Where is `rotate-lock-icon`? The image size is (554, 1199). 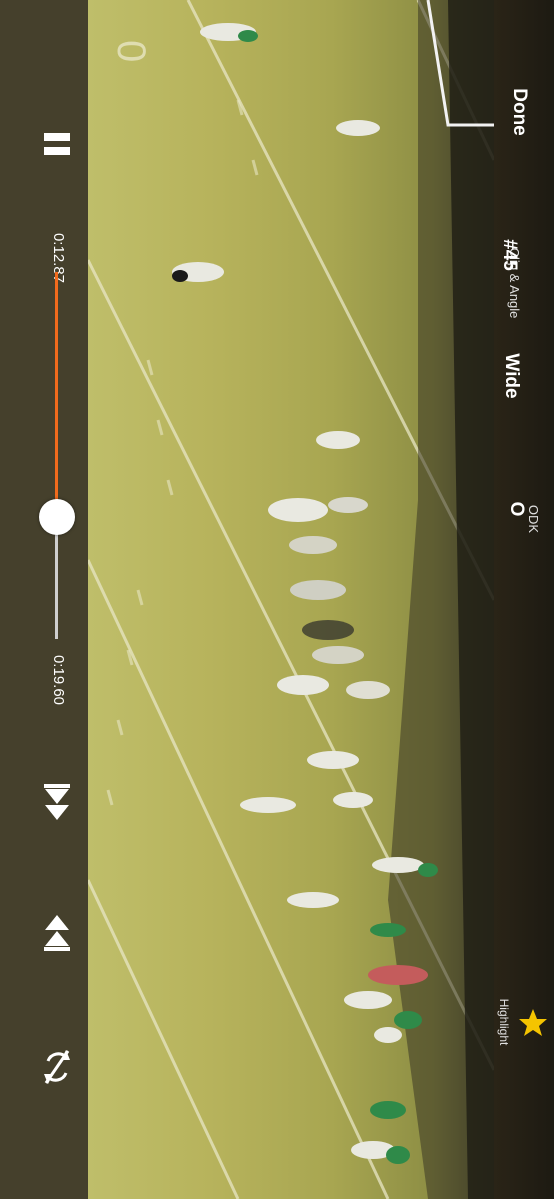
rotate-lock-icon is located at coordinates (57, 1067).